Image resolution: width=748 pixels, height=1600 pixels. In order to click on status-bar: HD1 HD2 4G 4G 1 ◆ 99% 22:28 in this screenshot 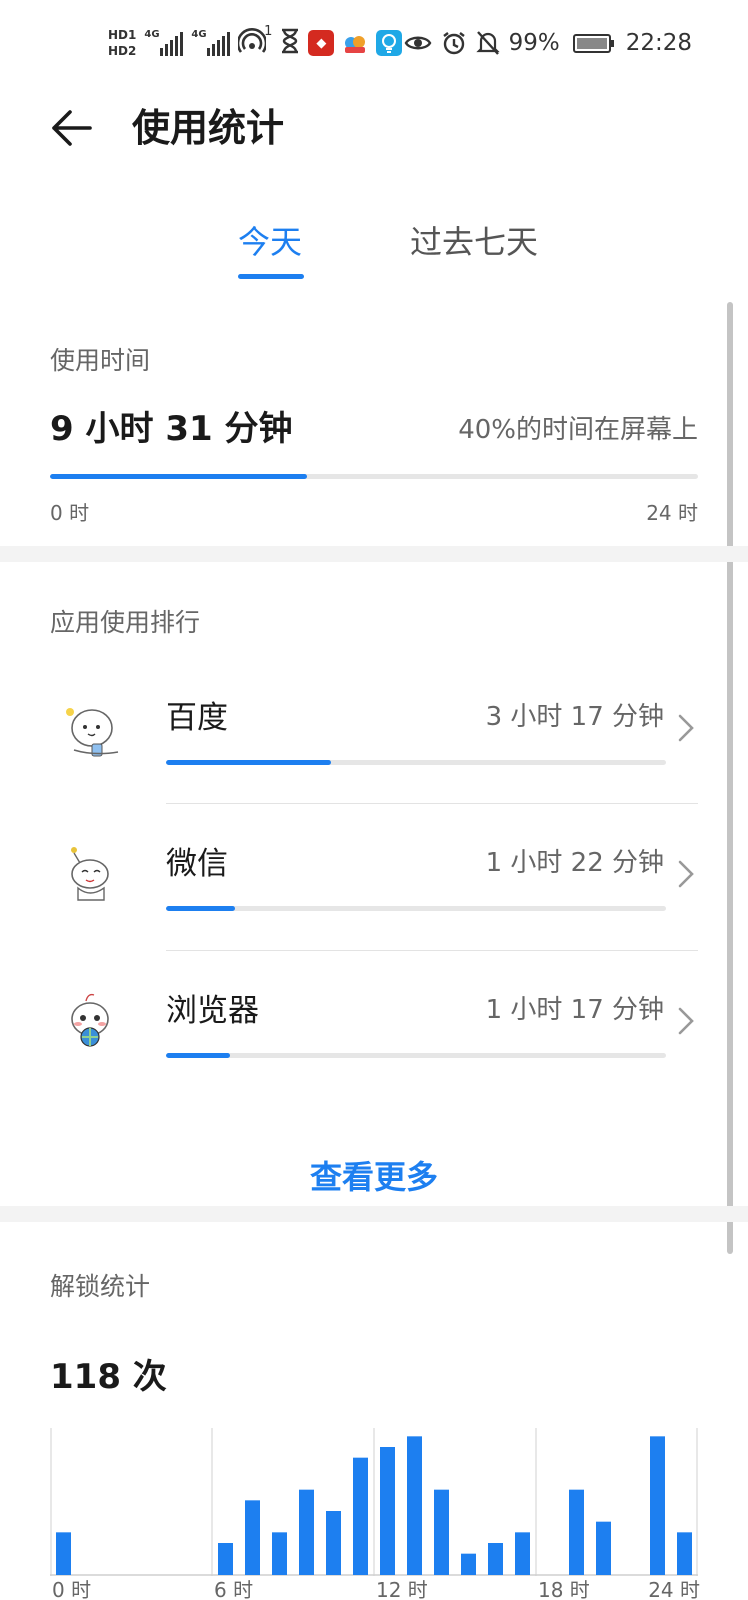, I will do `click(374, 43)`.